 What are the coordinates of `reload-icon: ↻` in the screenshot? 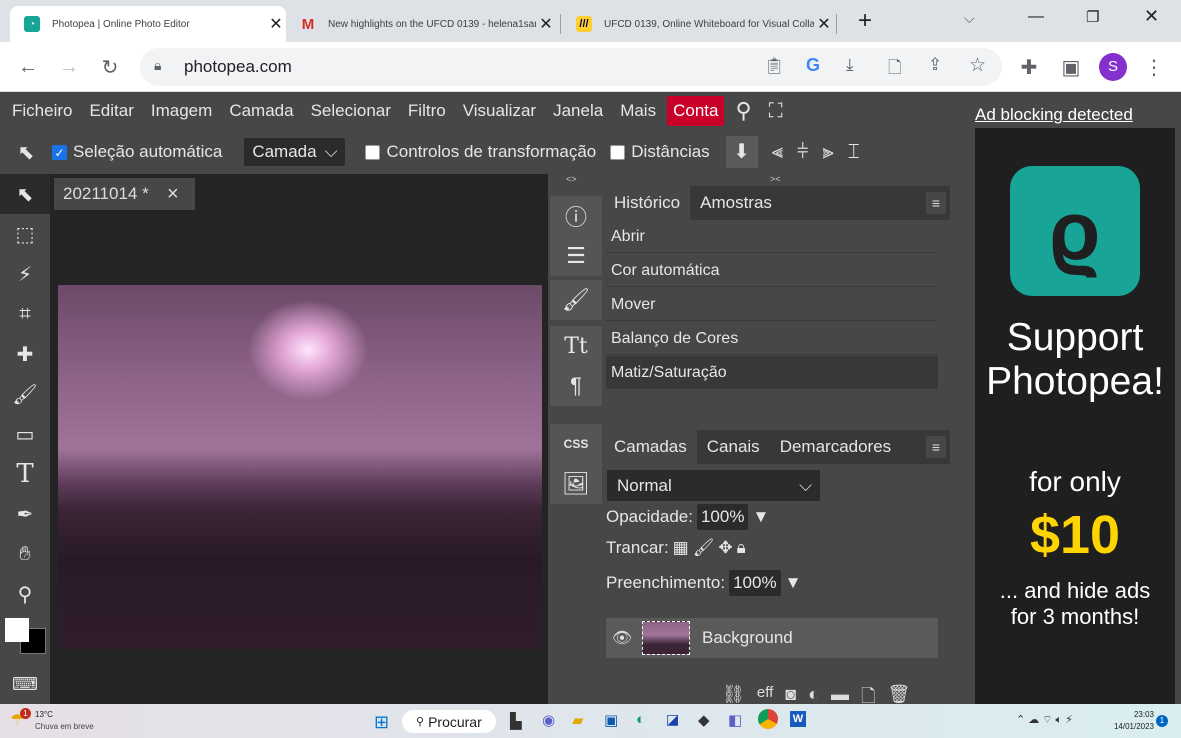 It's located at (110, 67).